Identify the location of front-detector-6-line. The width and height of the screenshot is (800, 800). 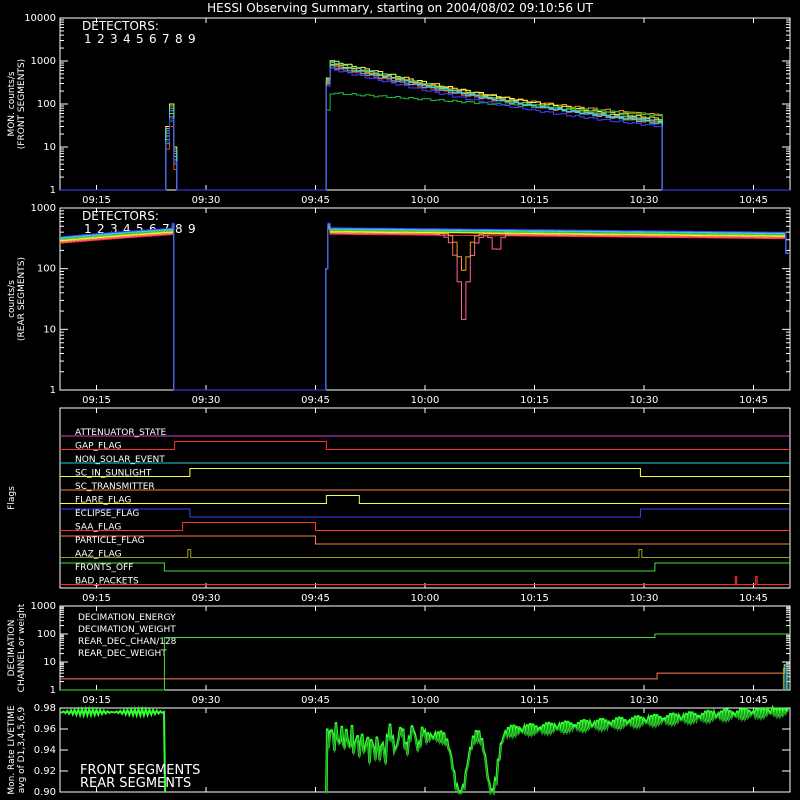
(193, 155).